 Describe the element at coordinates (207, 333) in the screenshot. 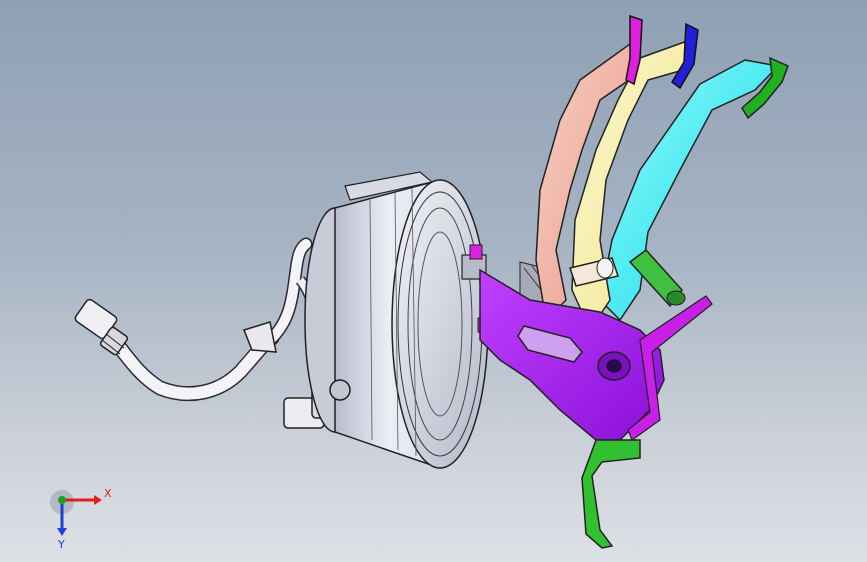

I see `vacuum-hose` at that location.